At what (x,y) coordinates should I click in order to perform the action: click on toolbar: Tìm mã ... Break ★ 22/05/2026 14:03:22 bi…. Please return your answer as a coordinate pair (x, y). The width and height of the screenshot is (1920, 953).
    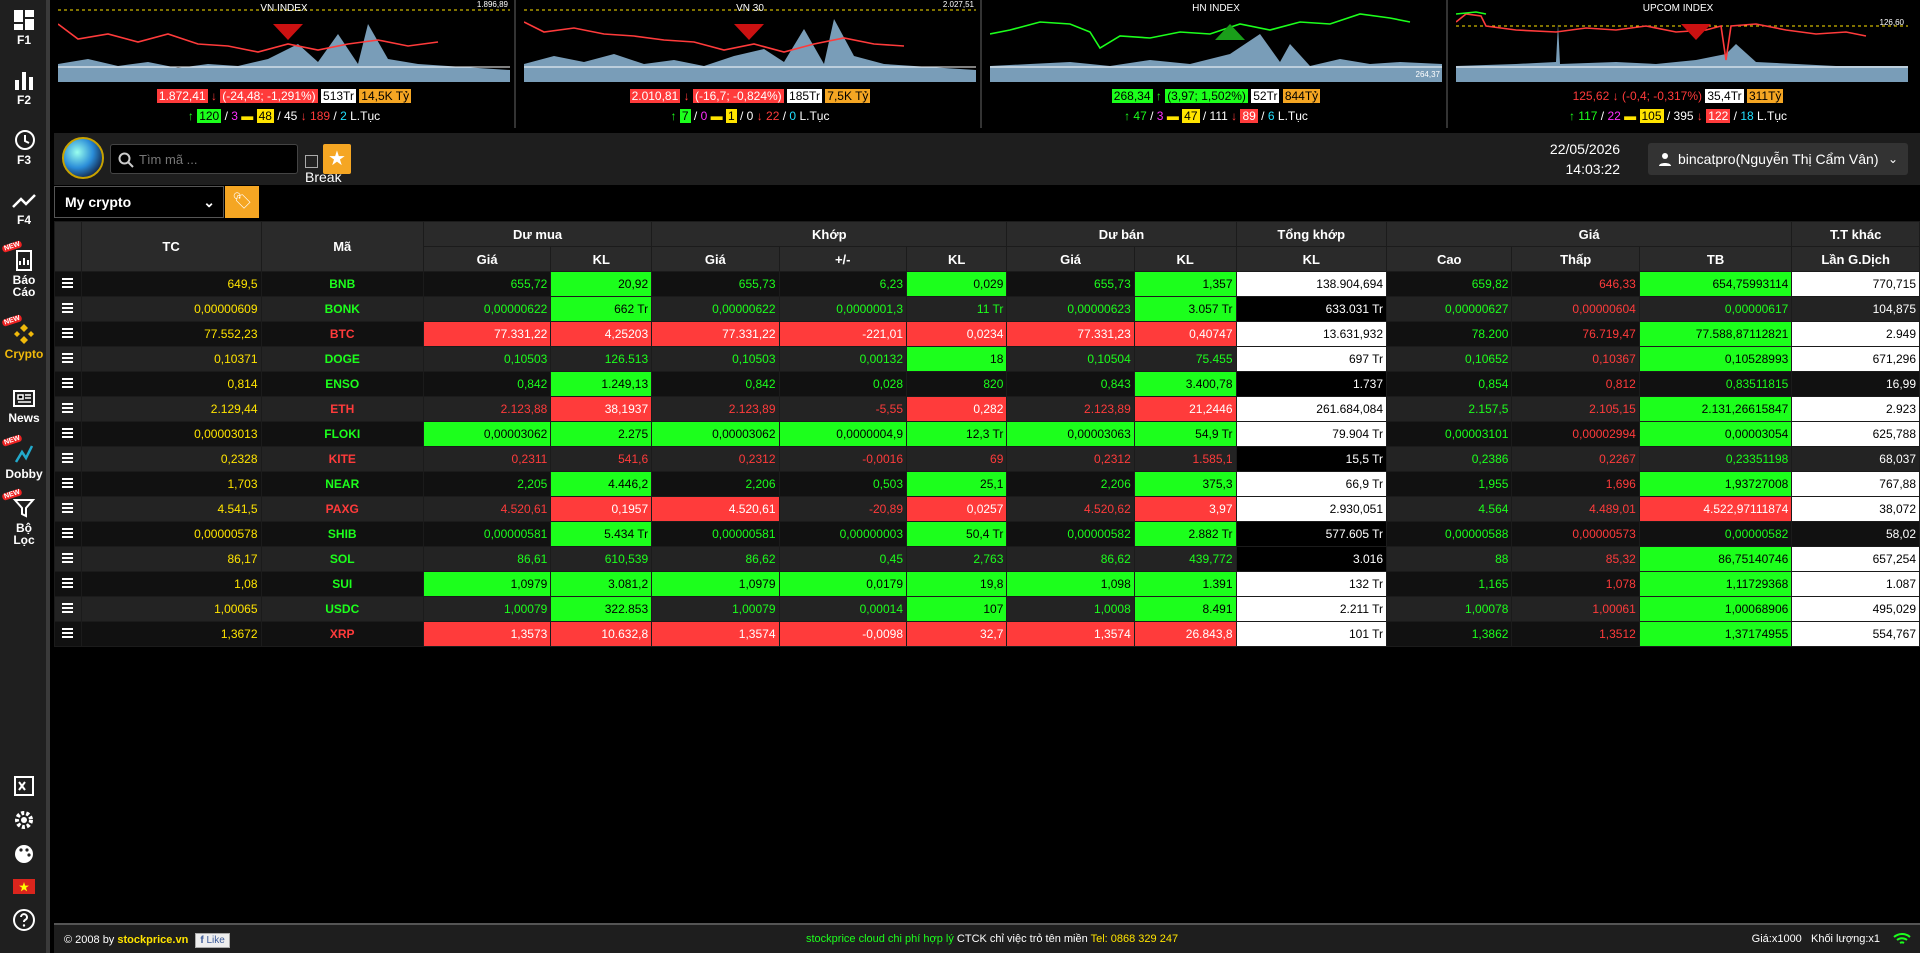
    Looking at the image, I should click on (987, 159).